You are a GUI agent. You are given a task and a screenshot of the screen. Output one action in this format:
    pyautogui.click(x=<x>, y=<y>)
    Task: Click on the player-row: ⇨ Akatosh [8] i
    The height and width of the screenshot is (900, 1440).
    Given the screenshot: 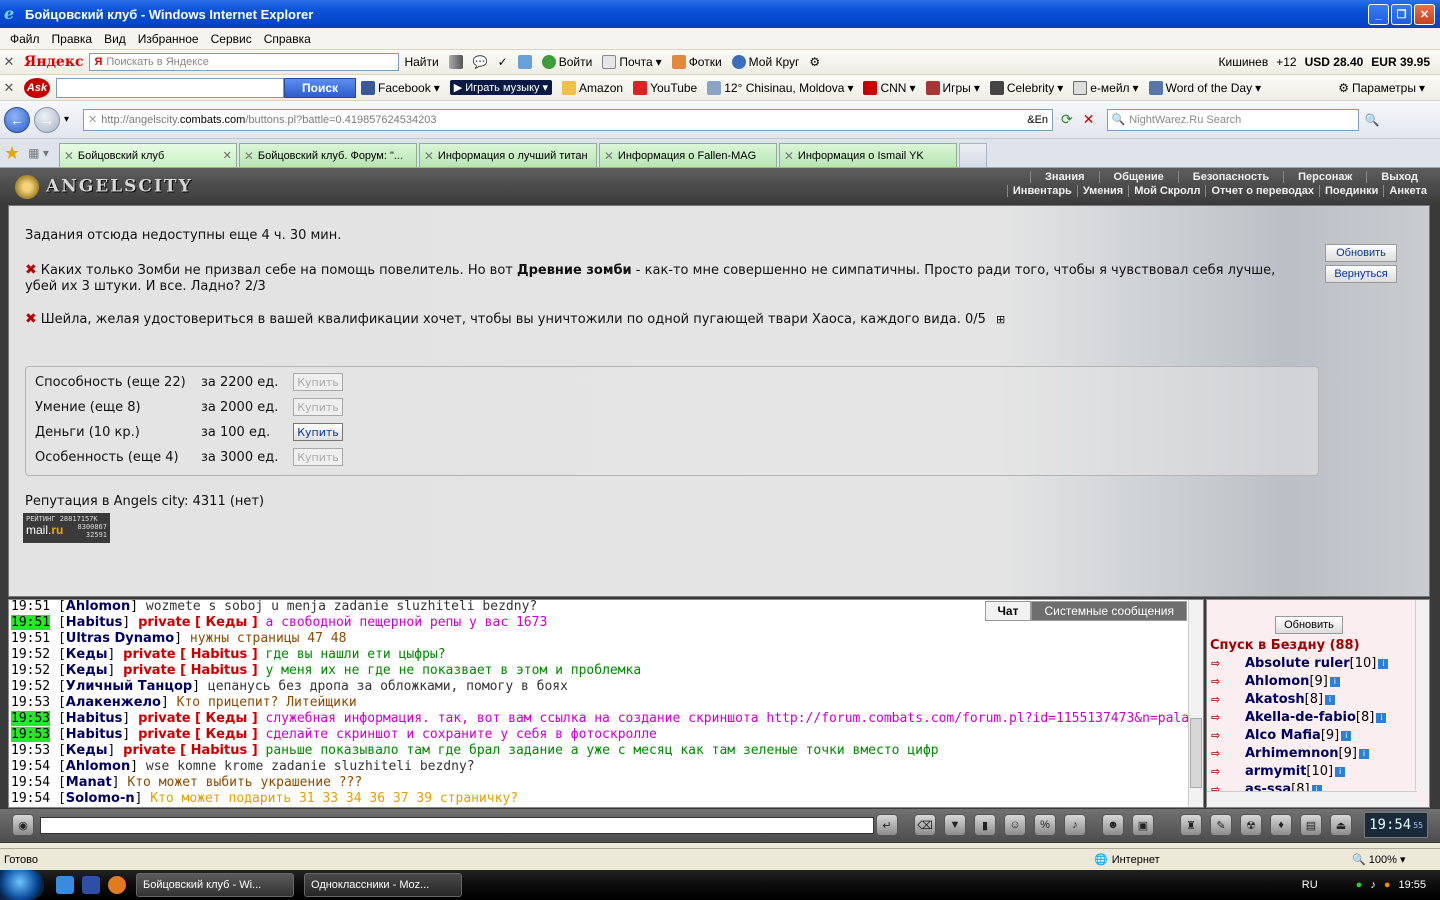 What is the action you would take?
    pyautogui.click(x=1273, y=699)
    